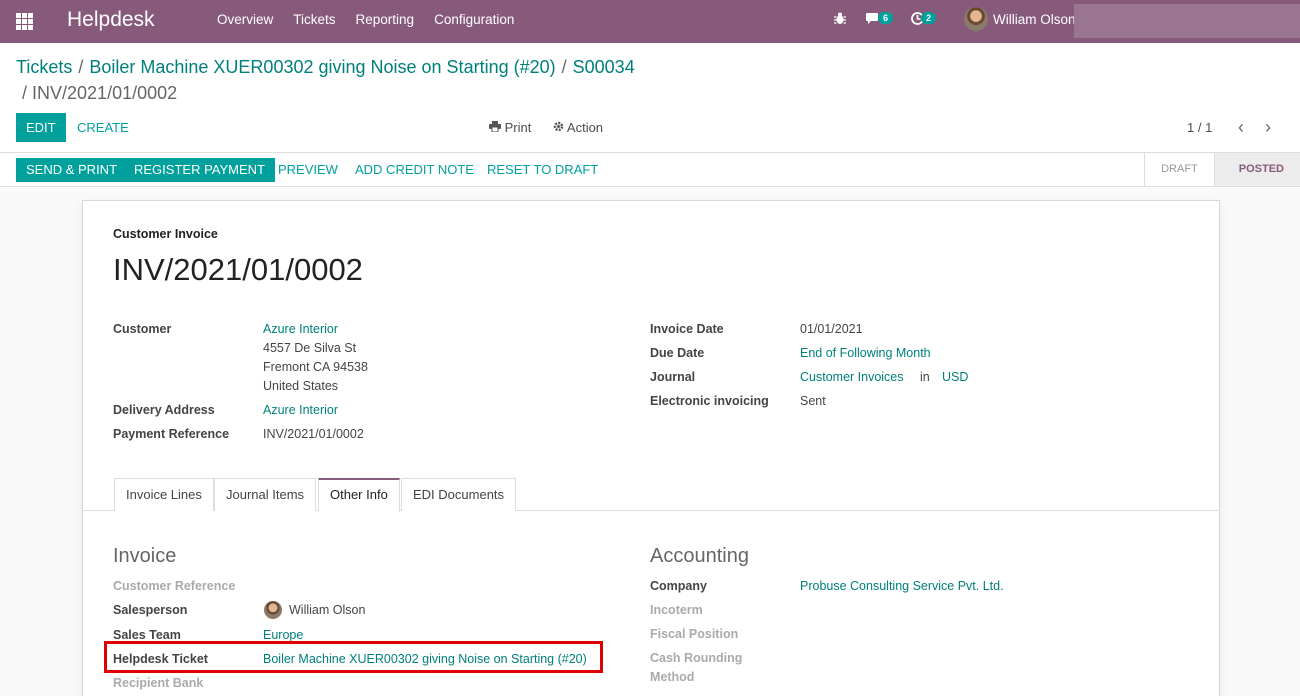 This screenshot has width=1300, height=696. I want to click on breadcrumb-tickets: Tickets, so click(44, 67).